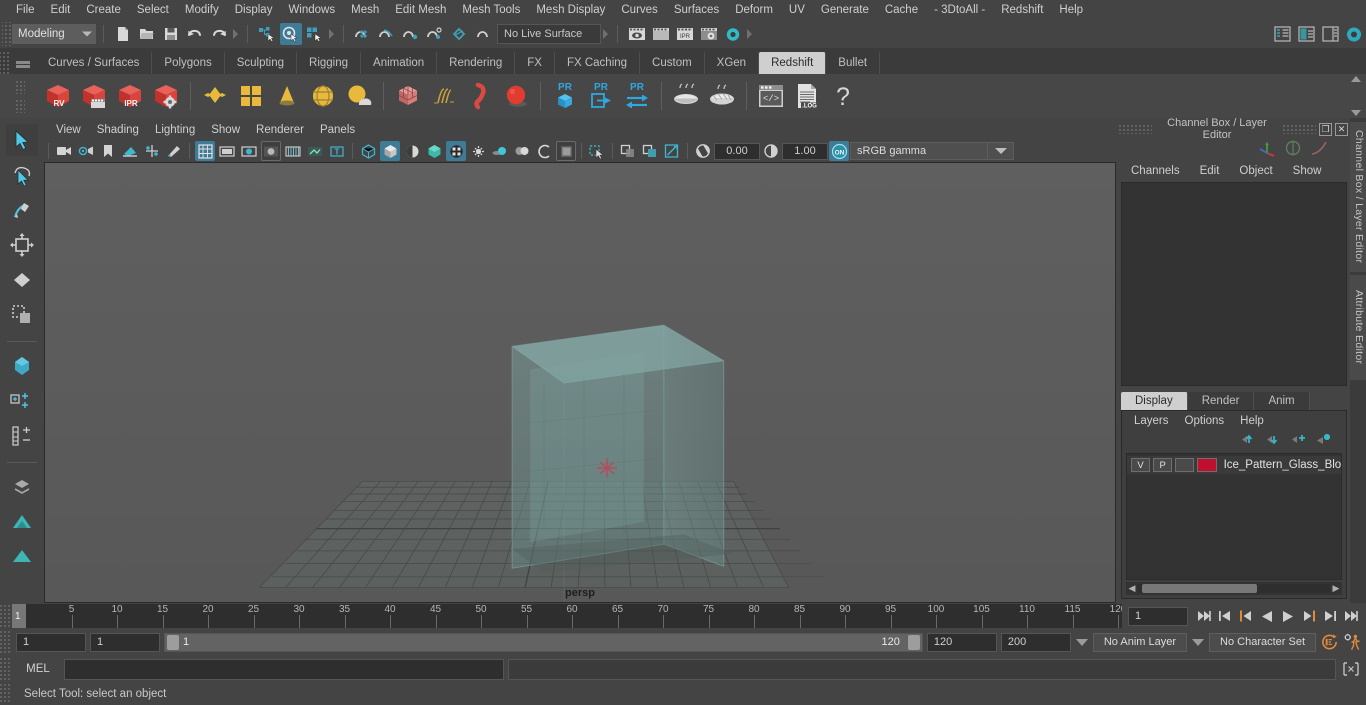 The image size is (1366, 705). I want to click on anim-layer-selector: No Anim Layer, so click(1140, 642).